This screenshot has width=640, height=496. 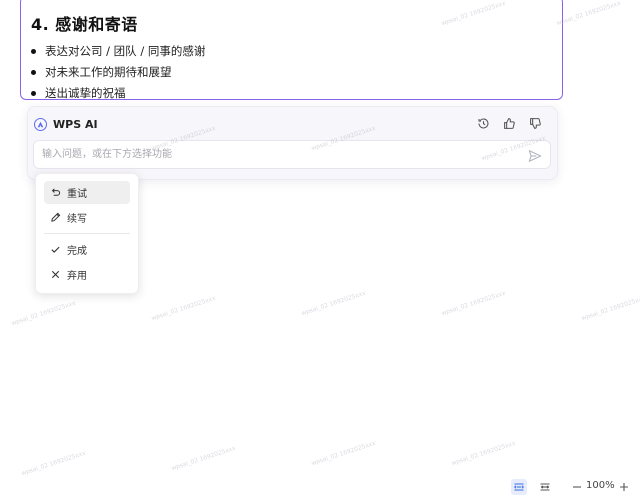 I want to click on zoom-level: 100%, so click(x=600, y=485).